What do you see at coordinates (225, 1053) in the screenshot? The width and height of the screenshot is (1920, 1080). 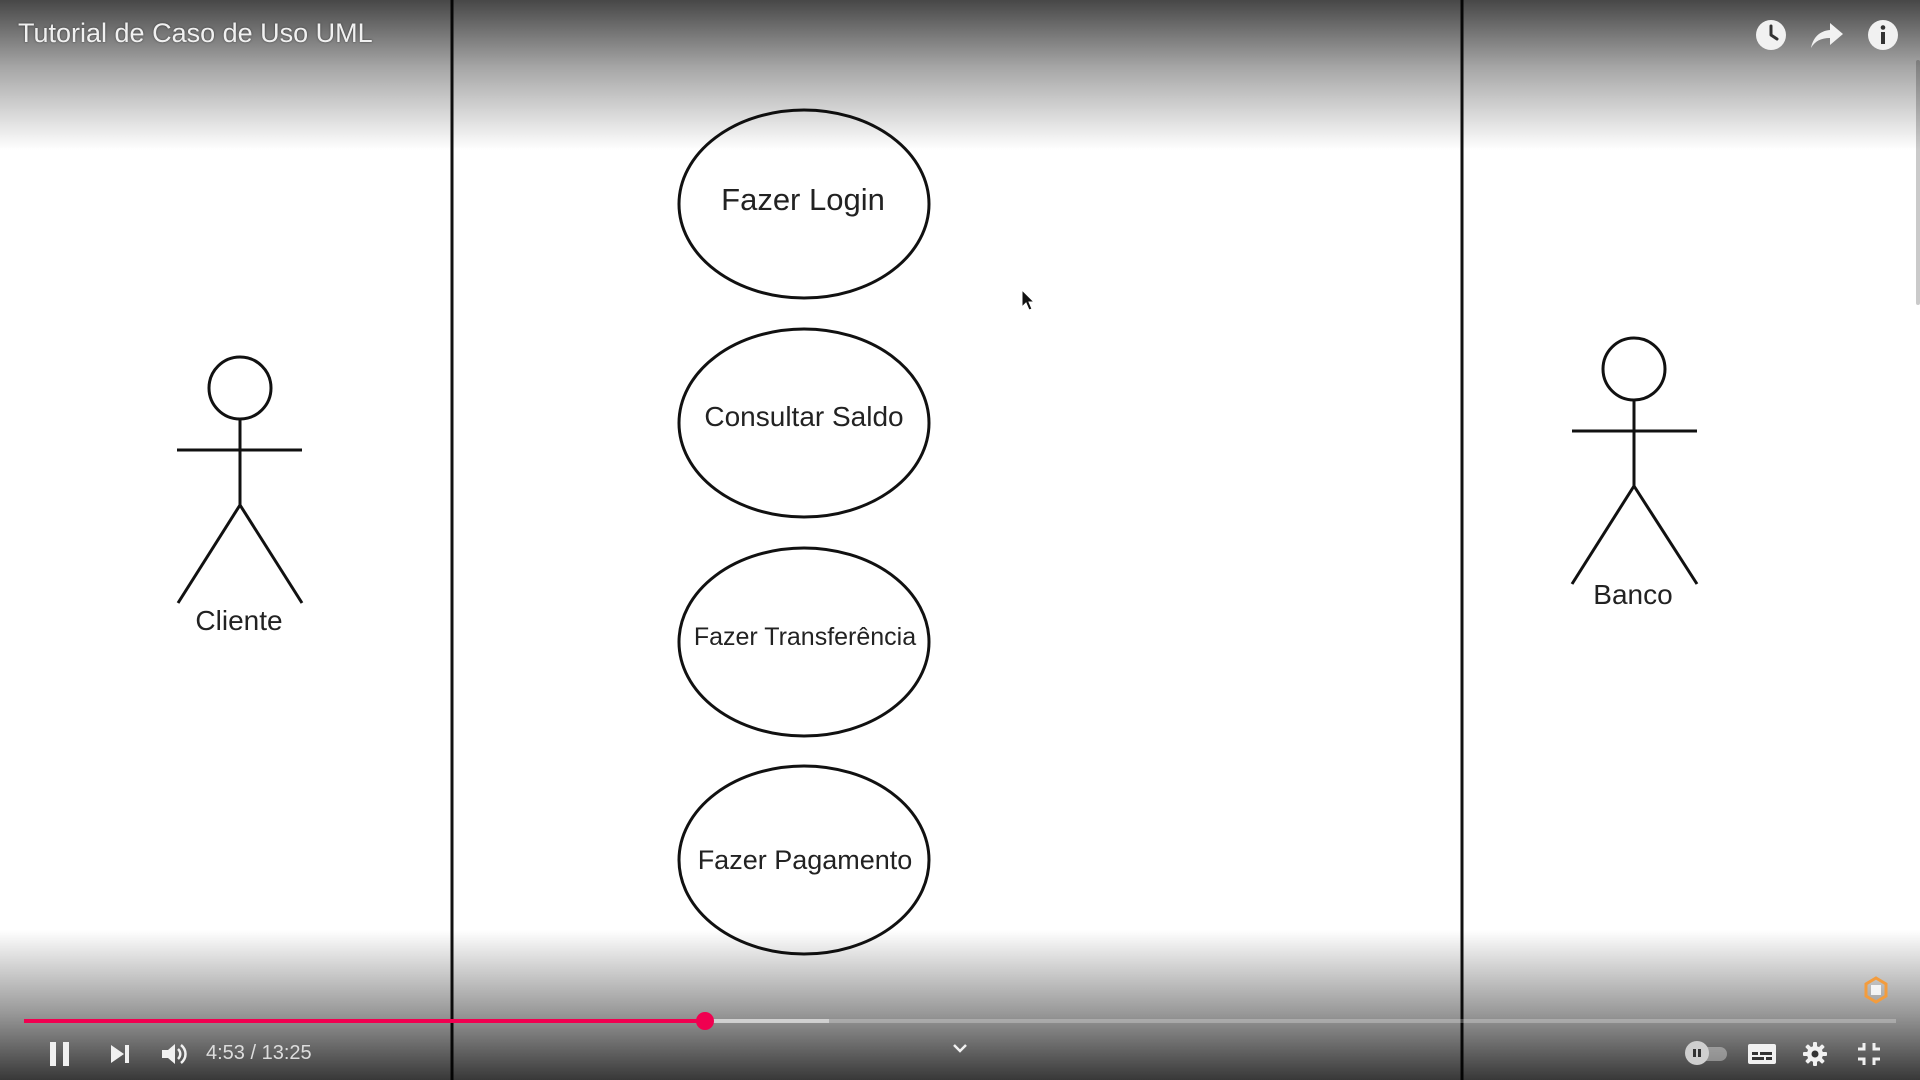 I see `current-time: 4:53` at bounding box center [225, 1053].